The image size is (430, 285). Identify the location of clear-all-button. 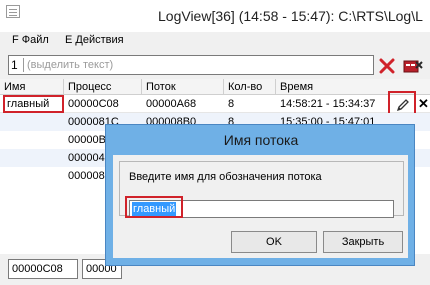
(413, 66).